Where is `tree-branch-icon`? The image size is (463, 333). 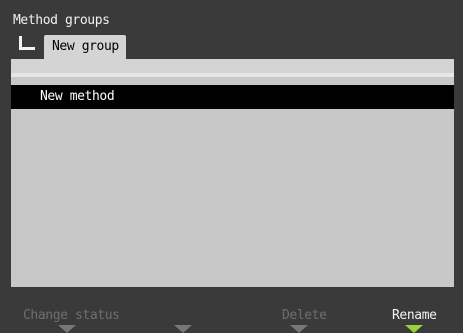 tree-branch-icon is located at coordinates (27, 43).